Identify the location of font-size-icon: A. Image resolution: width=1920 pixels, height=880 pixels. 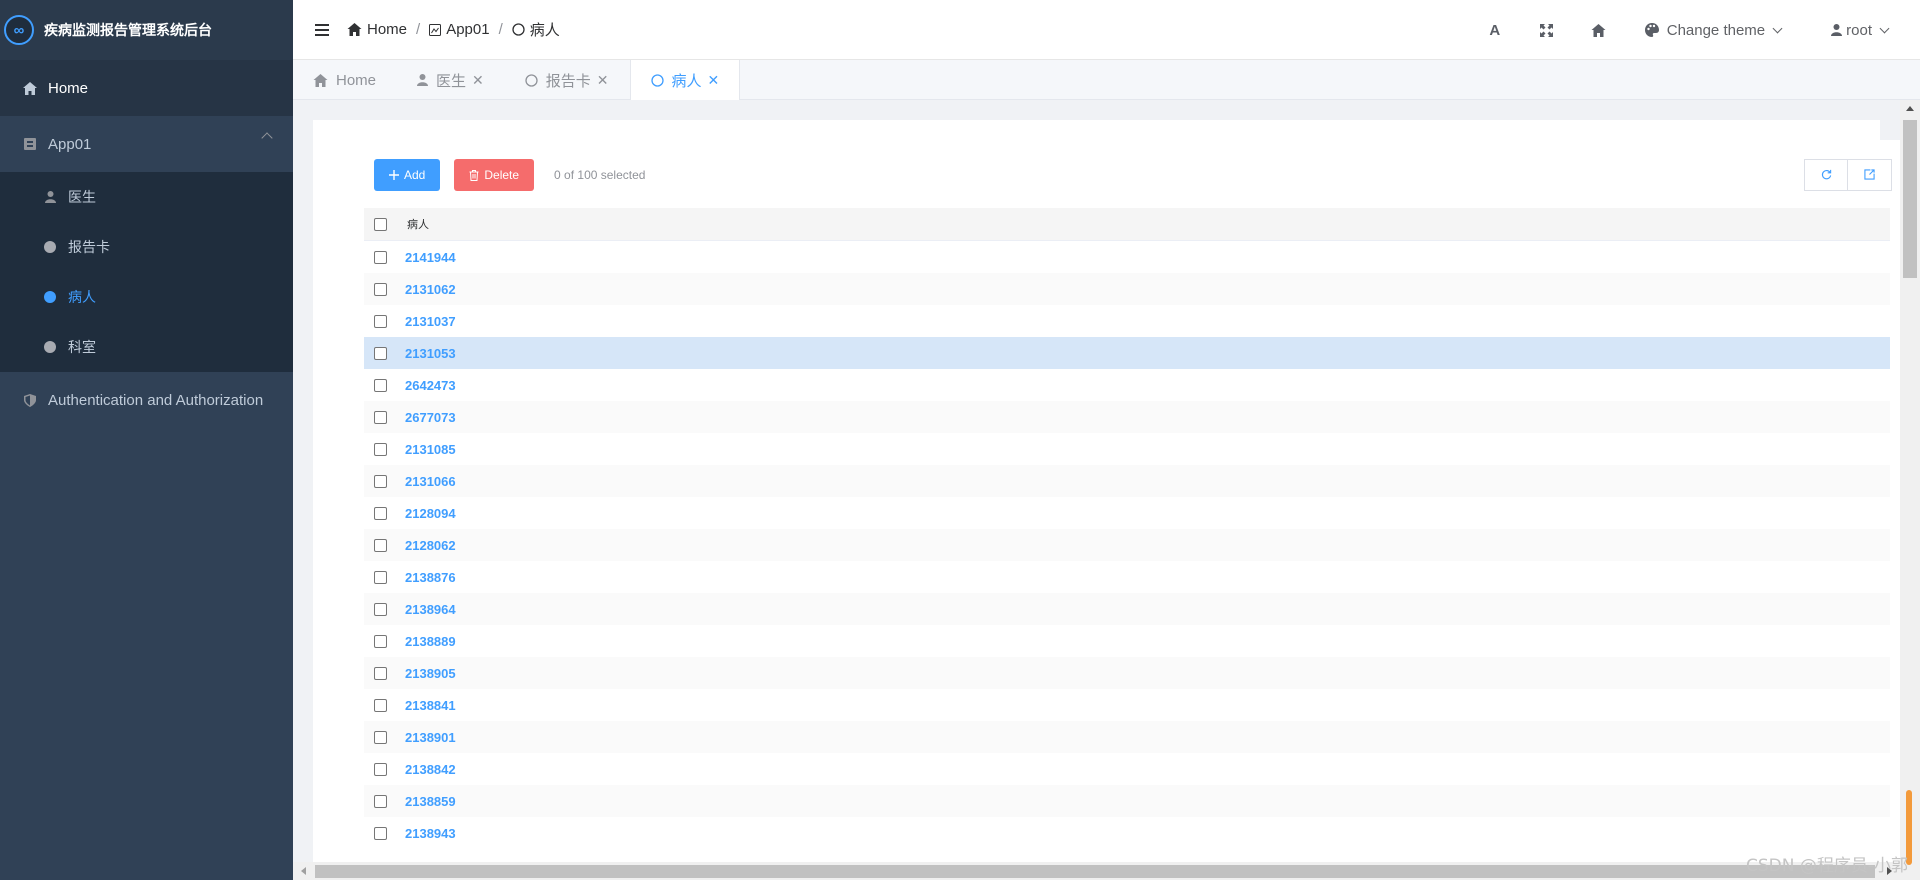
(1495, 30).